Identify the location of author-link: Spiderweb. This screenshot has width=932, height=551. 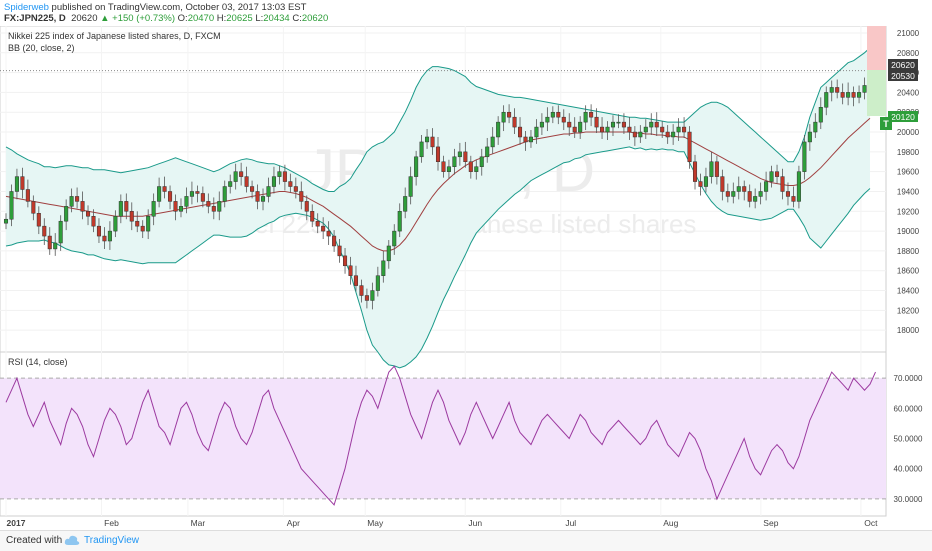
(26, 7).